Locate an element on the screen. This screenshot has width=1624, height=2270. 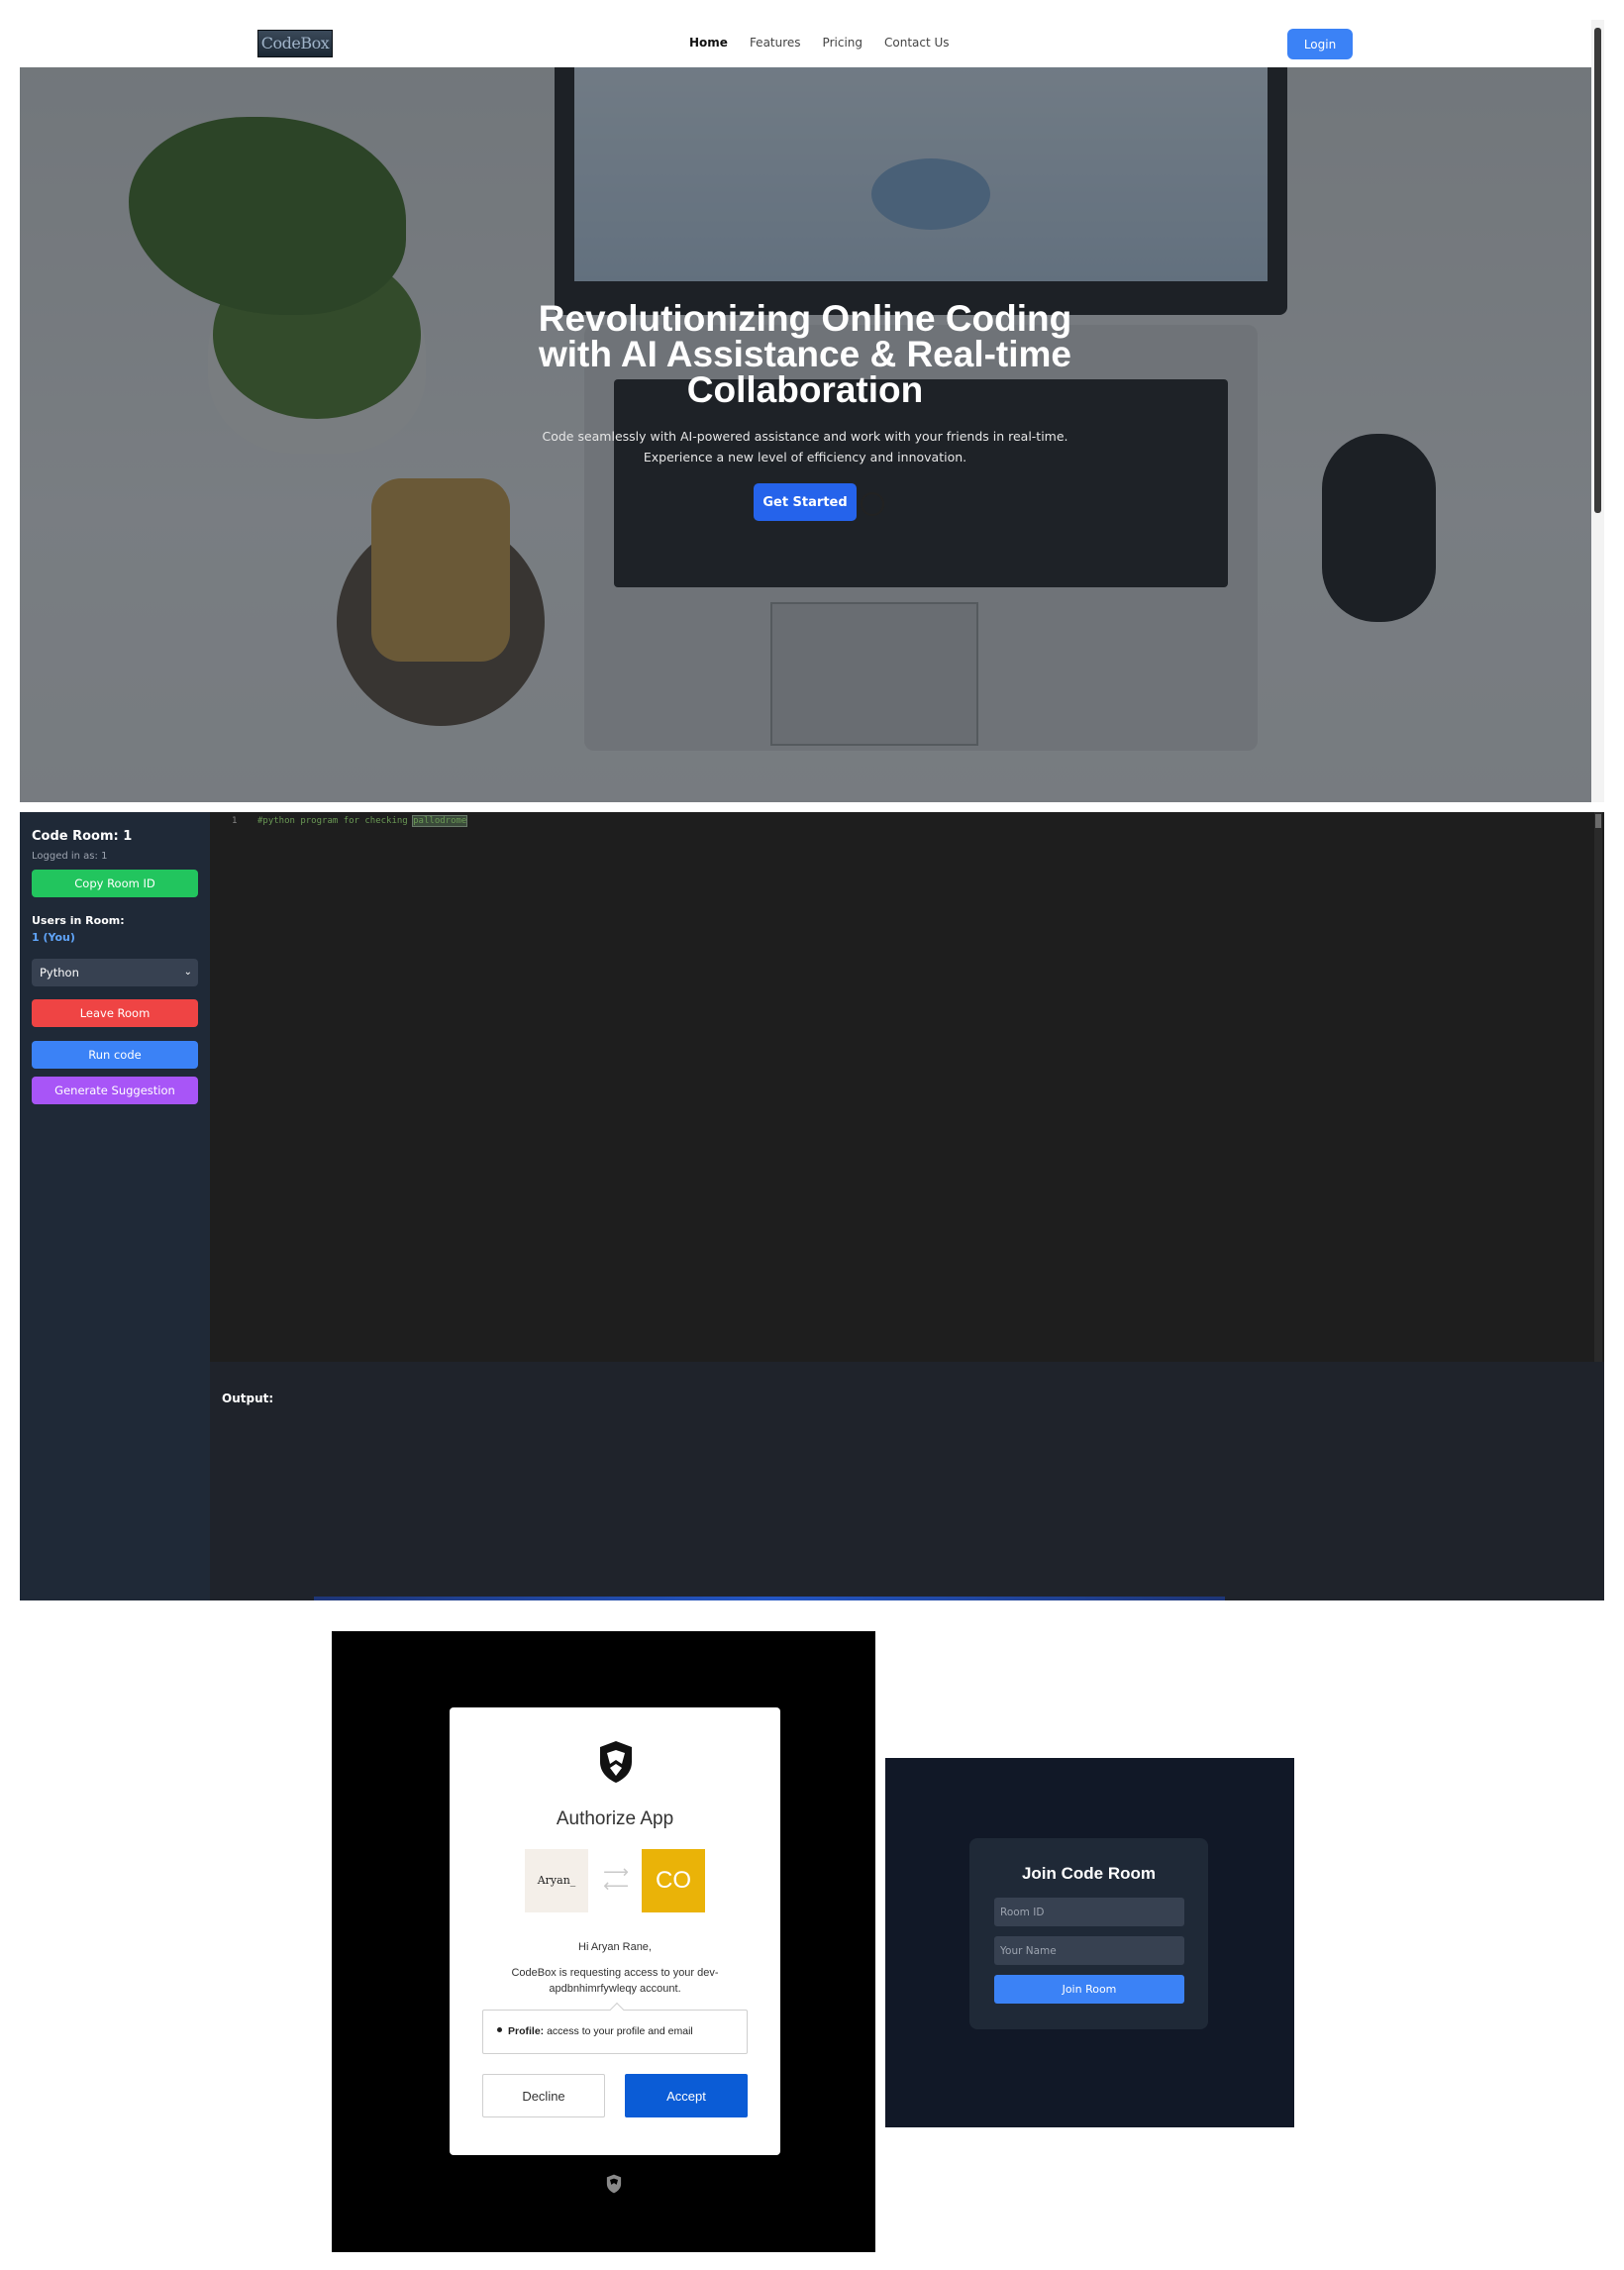
output-panel: Output: is located at coordinates (907, 1481).